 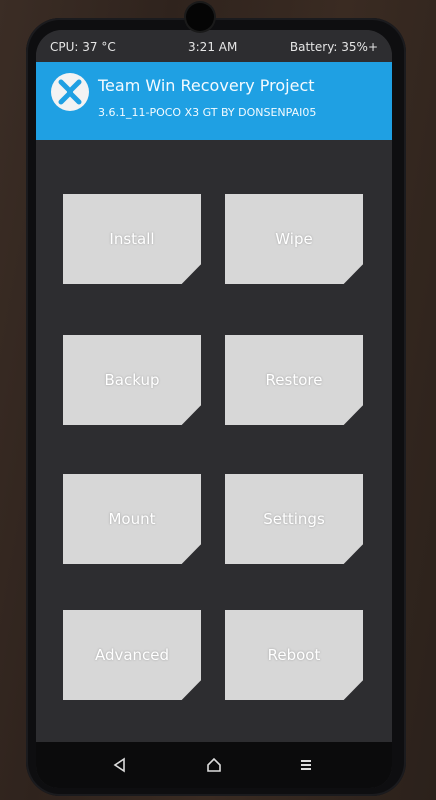 I want to click on mount-button: Mount, so click(x=132, y=519).